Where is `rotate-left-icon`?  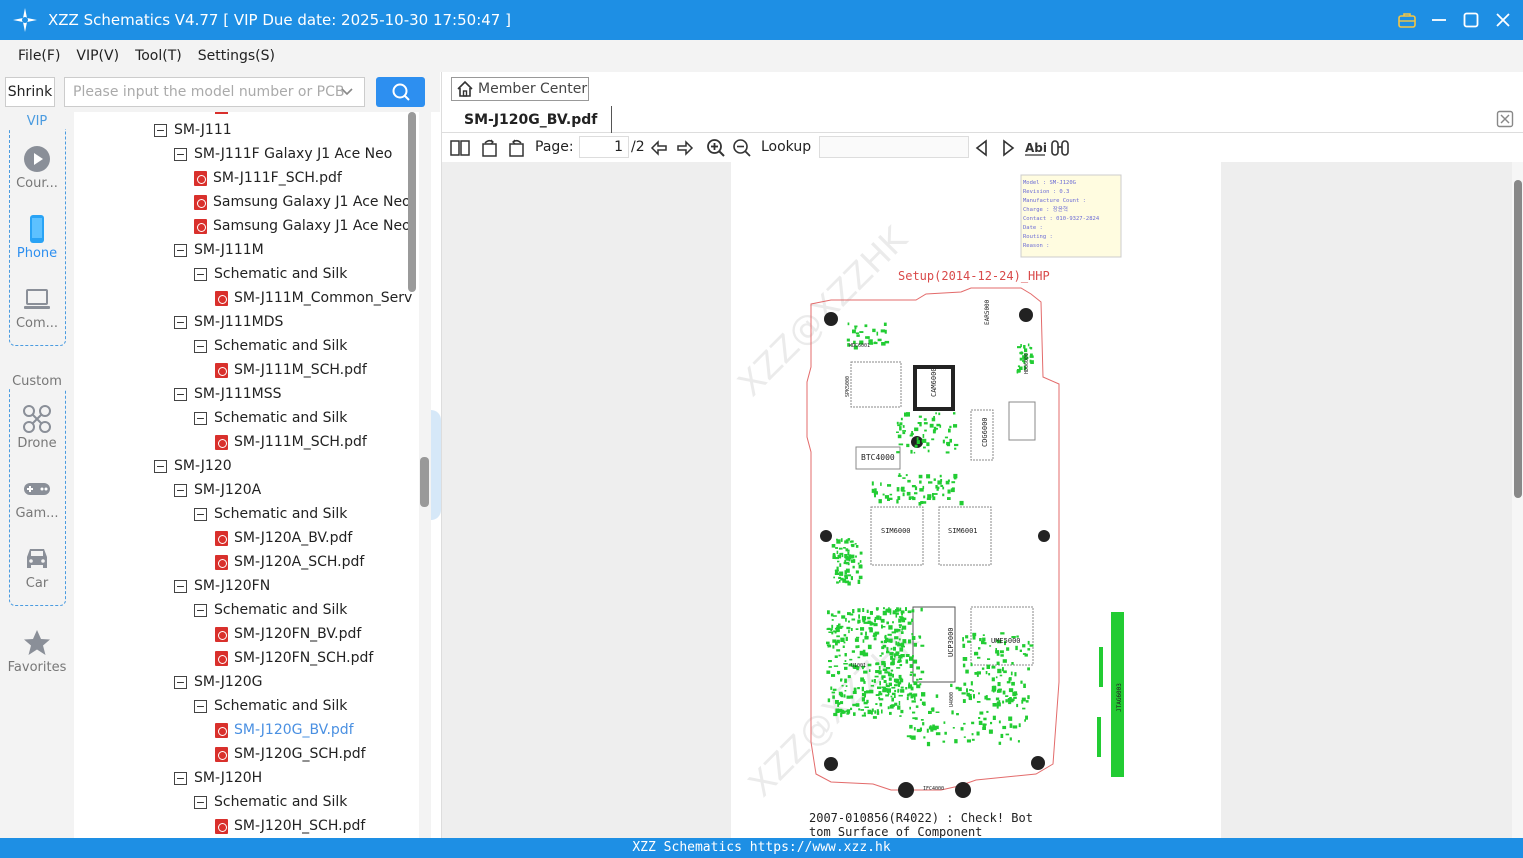
rotate-left-icon is located at coordinates (490, 148).